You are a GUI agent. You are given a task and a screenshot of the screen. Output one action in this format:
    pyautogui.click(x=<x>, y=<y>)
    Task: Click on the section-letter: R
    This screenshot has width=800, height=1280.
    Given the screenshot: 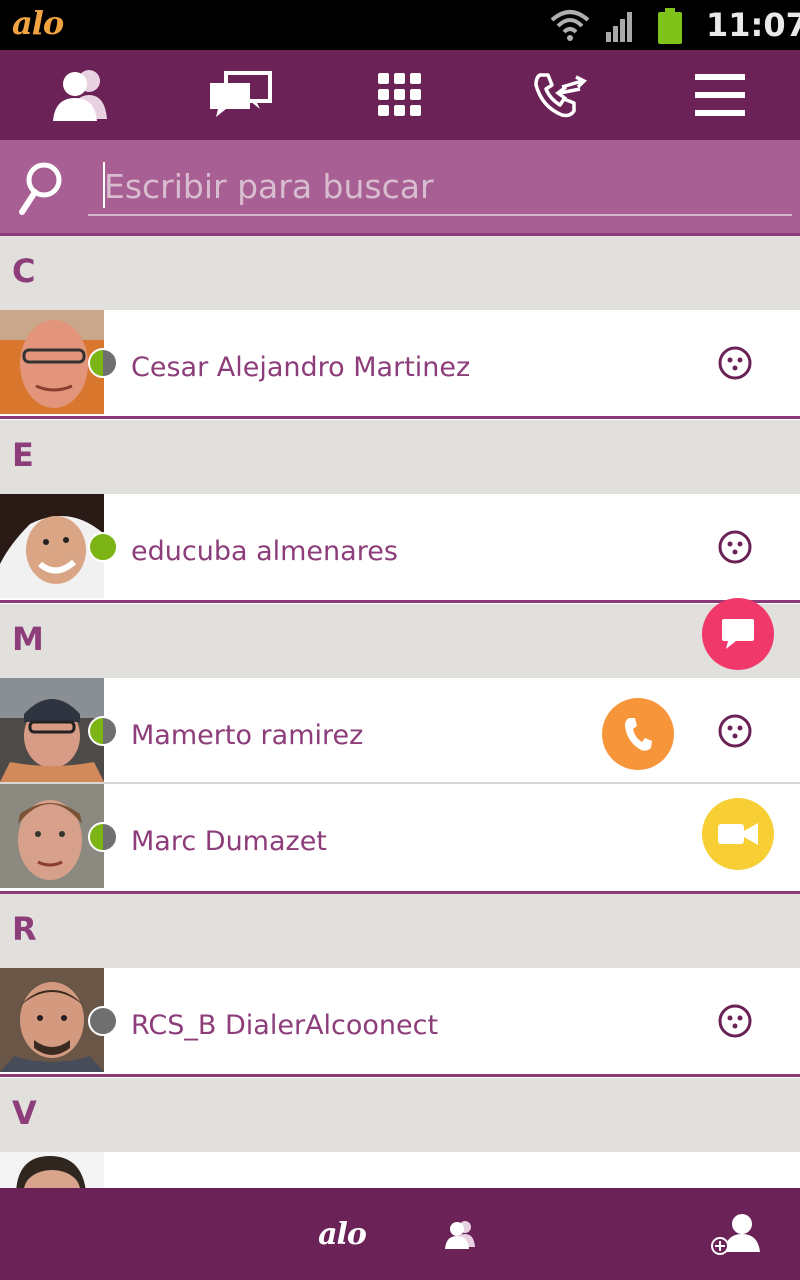 What is the action you would take?
    pyautogui.click(x=24, y=929)
    